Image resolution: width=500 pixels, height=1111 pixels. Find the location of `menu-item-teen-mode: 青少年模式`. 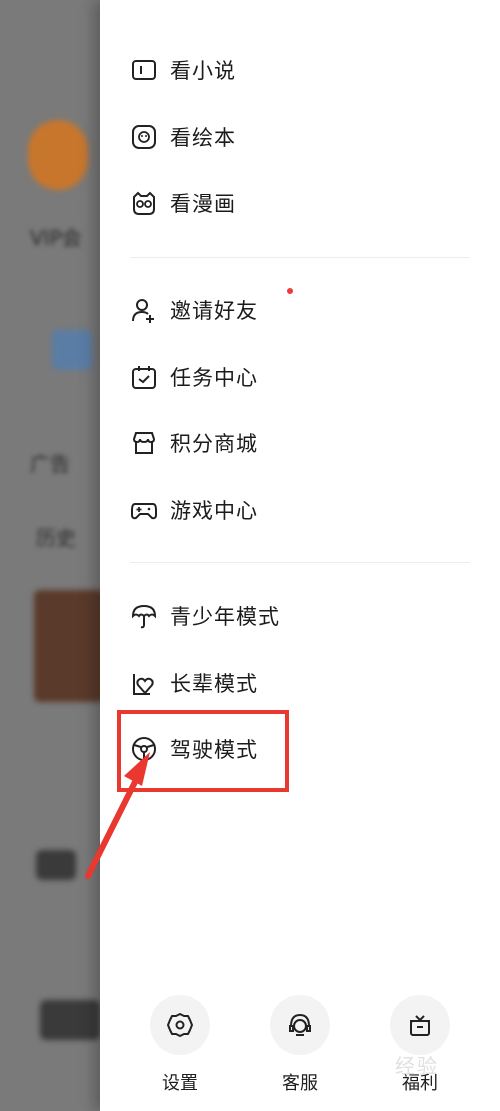

menu-item-teen-mode: 青少年模式 is located at coordinates (300, 616).